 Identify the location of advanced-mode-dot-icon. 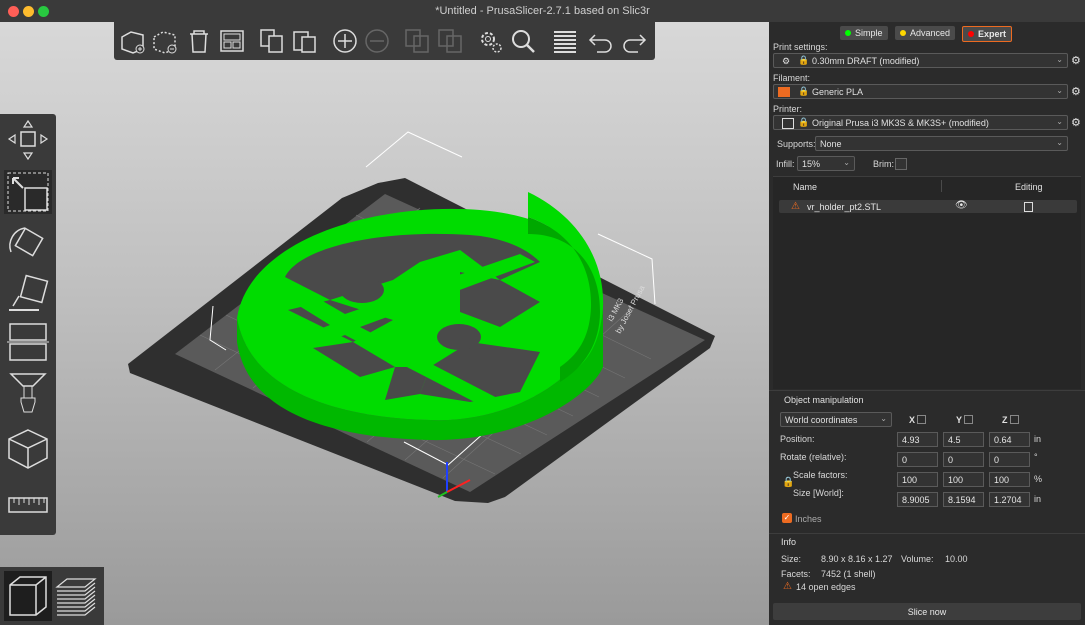
(903, 33).